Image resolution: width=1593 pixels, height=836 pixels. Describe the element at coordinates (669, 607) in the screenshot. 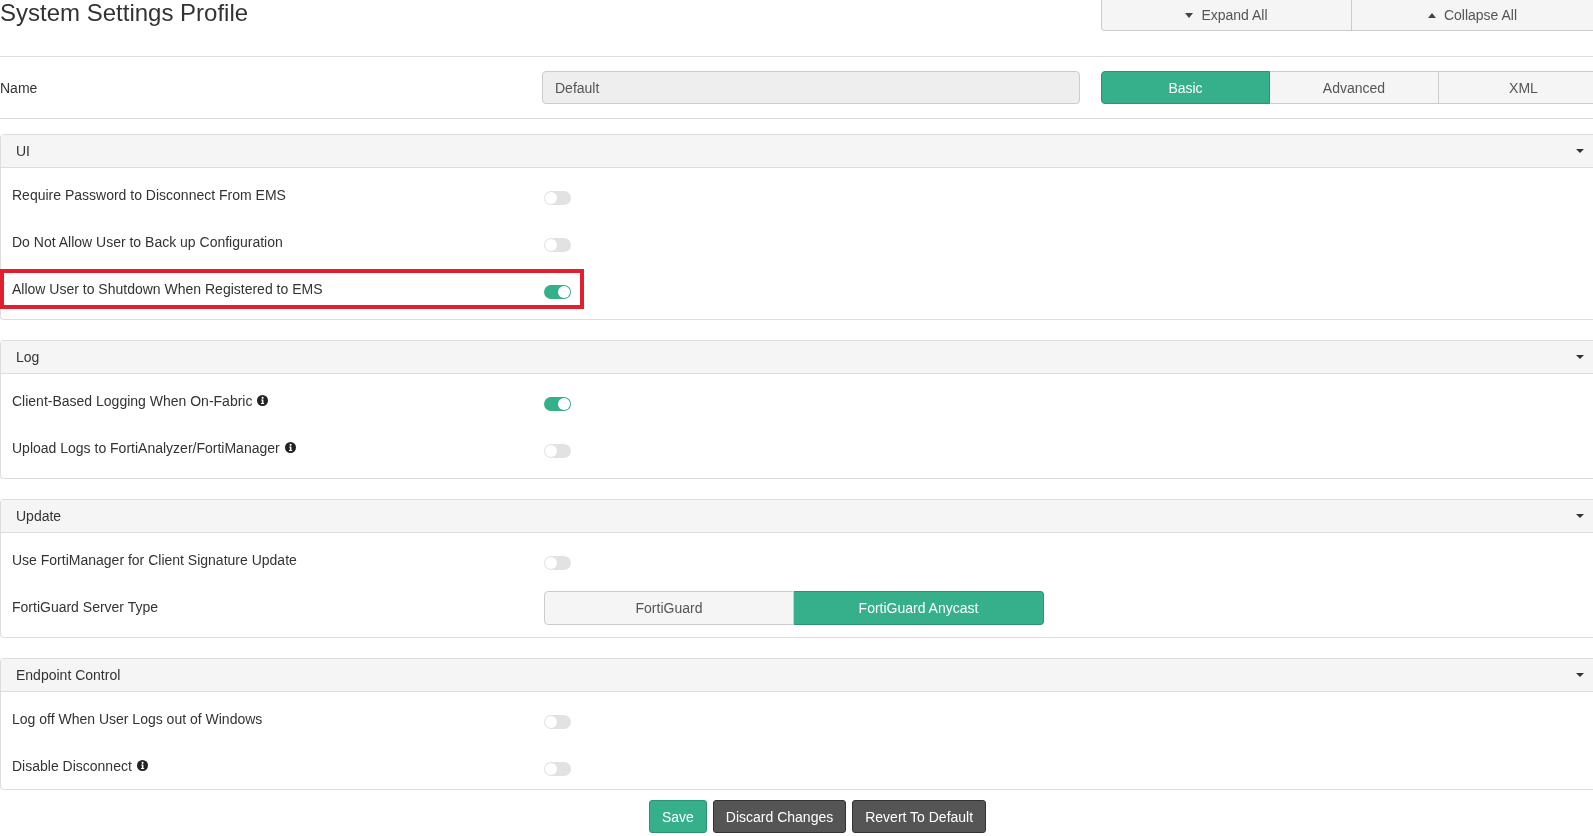

I see `option-button: FortiGuard` at that location.